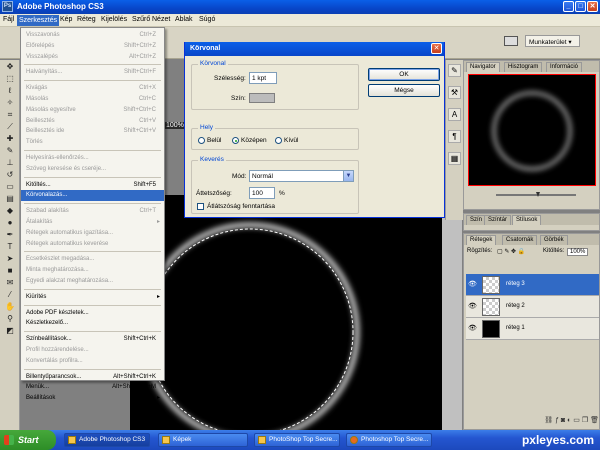  Describe the element at coordinates (10, 306) in the screenshot. I see `hand-tool-icon: ✋` at that location.